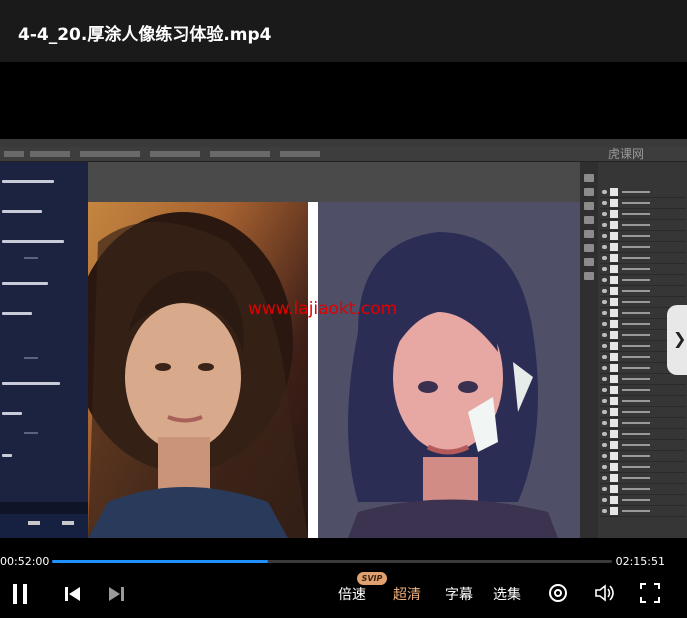 The image size is (687, 618). What do you see at coordinates (459, 594) in the screenshot?
I see `subtitle-button: 字幕` at bounding box center [459, 594].